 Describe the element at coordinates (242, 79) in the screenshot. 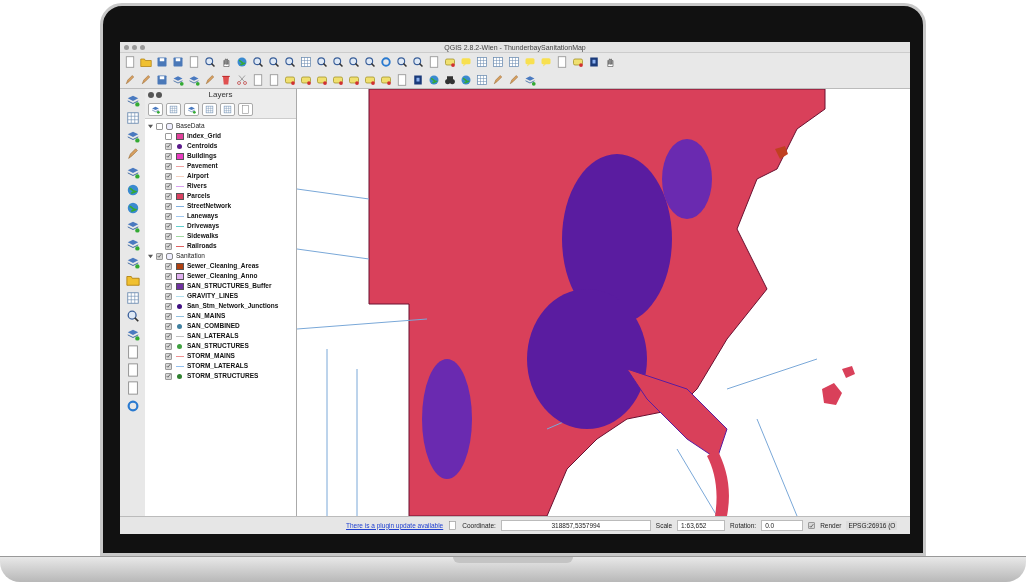

I see `scissors-icon` at that location.